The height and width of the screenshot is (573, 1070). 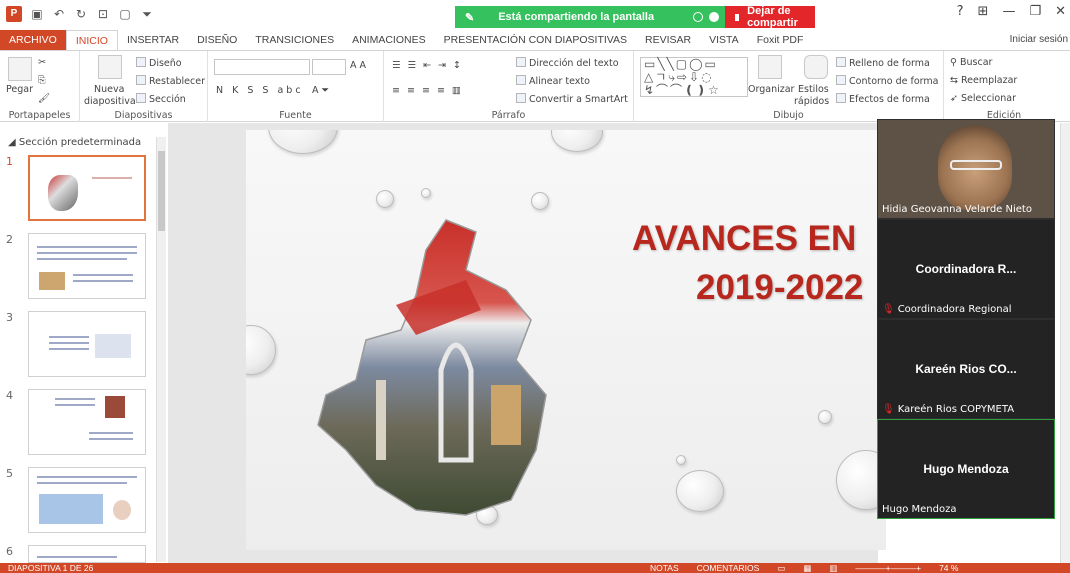 I want to click on paste-button: Pegar, so click(x=19, y=89).